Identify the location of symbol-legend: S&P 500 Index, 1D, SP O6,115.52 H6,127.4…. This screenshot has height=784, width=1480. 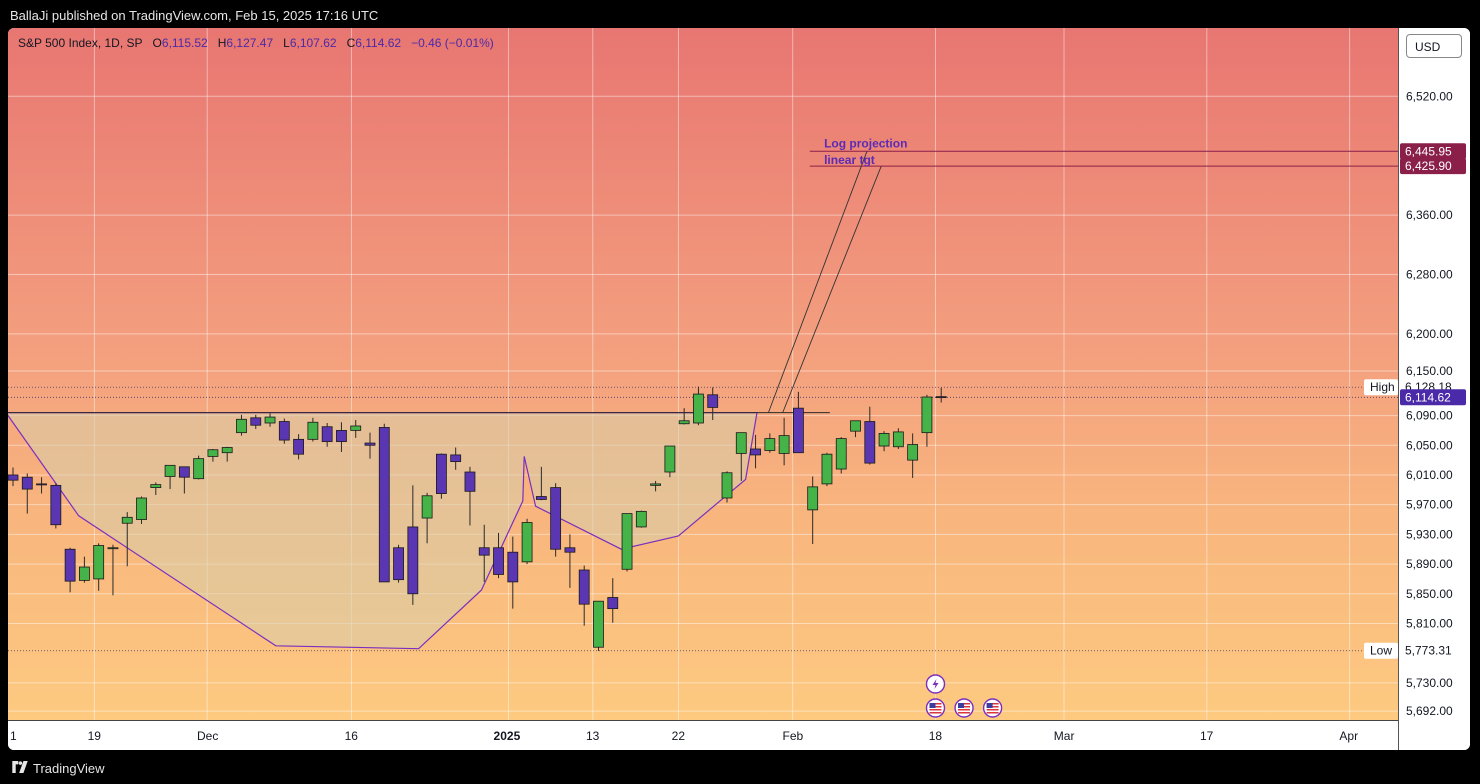
(256, 43).